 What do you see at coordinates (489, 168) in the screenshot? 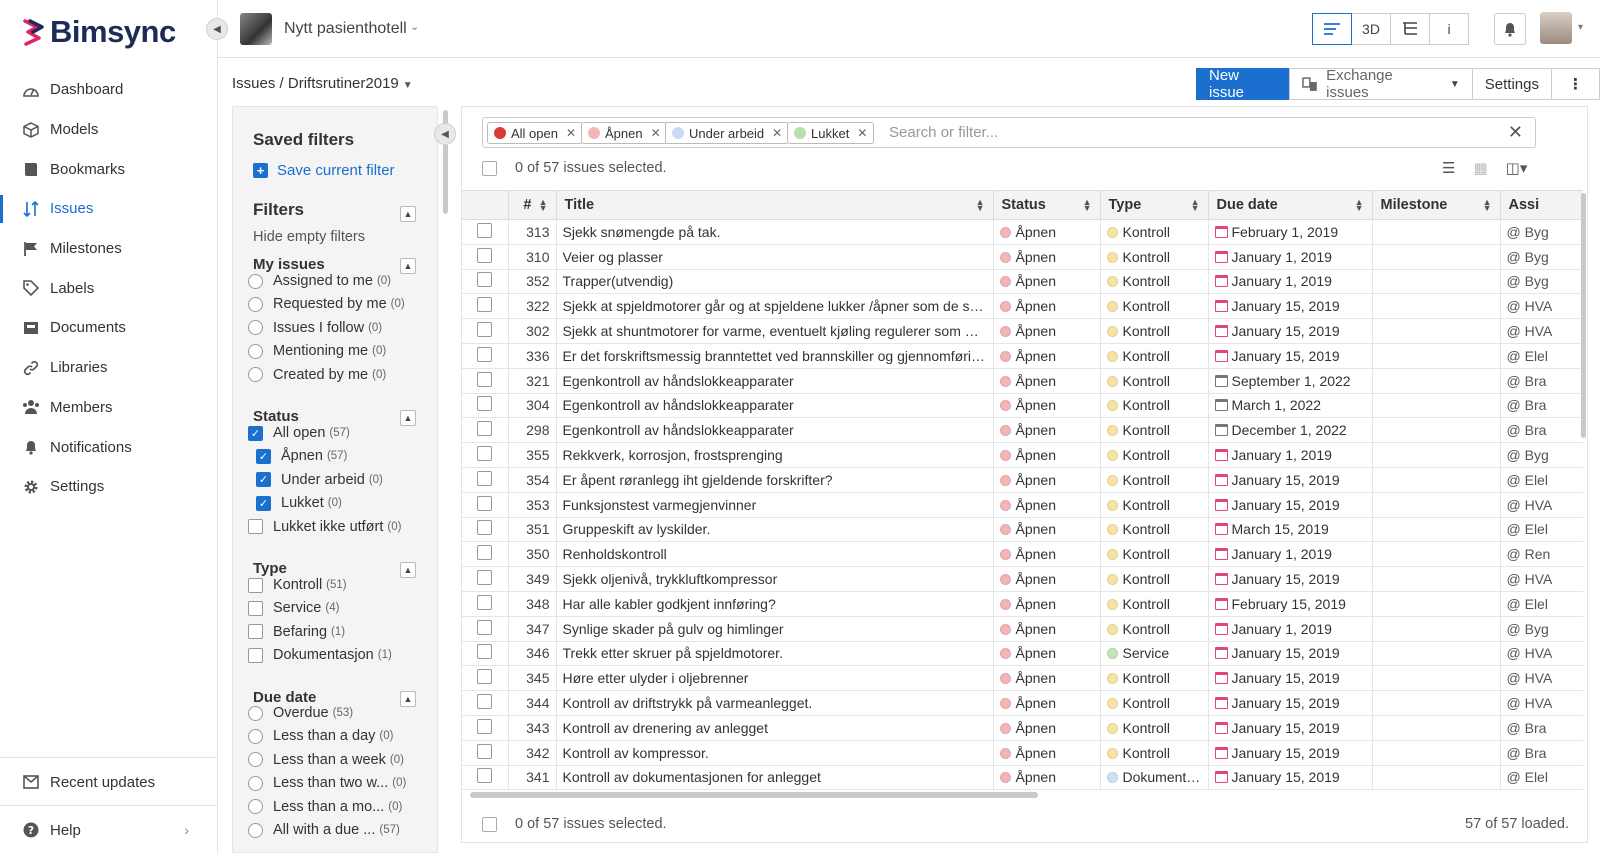
I see `select-all-checkbox` at bounding box center [489, 168].